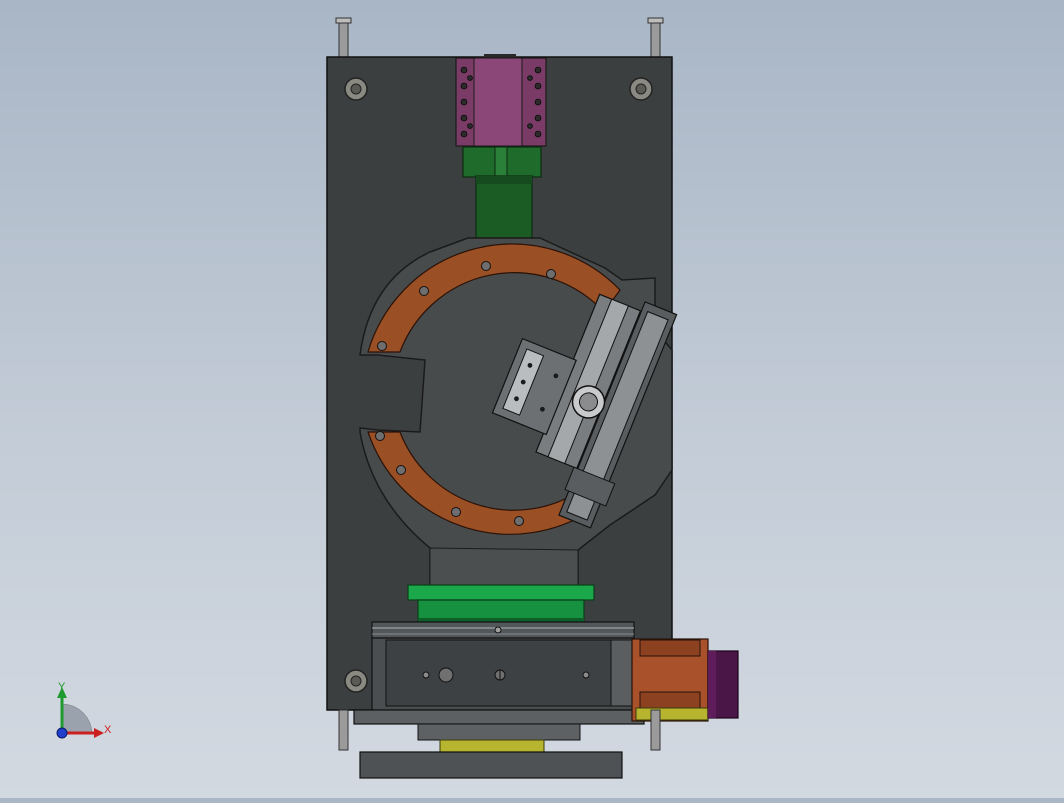  What do you see at coordinates (685, 680) in the screenshot?
I see `stepper-motor` at bounding box center [685, 680].